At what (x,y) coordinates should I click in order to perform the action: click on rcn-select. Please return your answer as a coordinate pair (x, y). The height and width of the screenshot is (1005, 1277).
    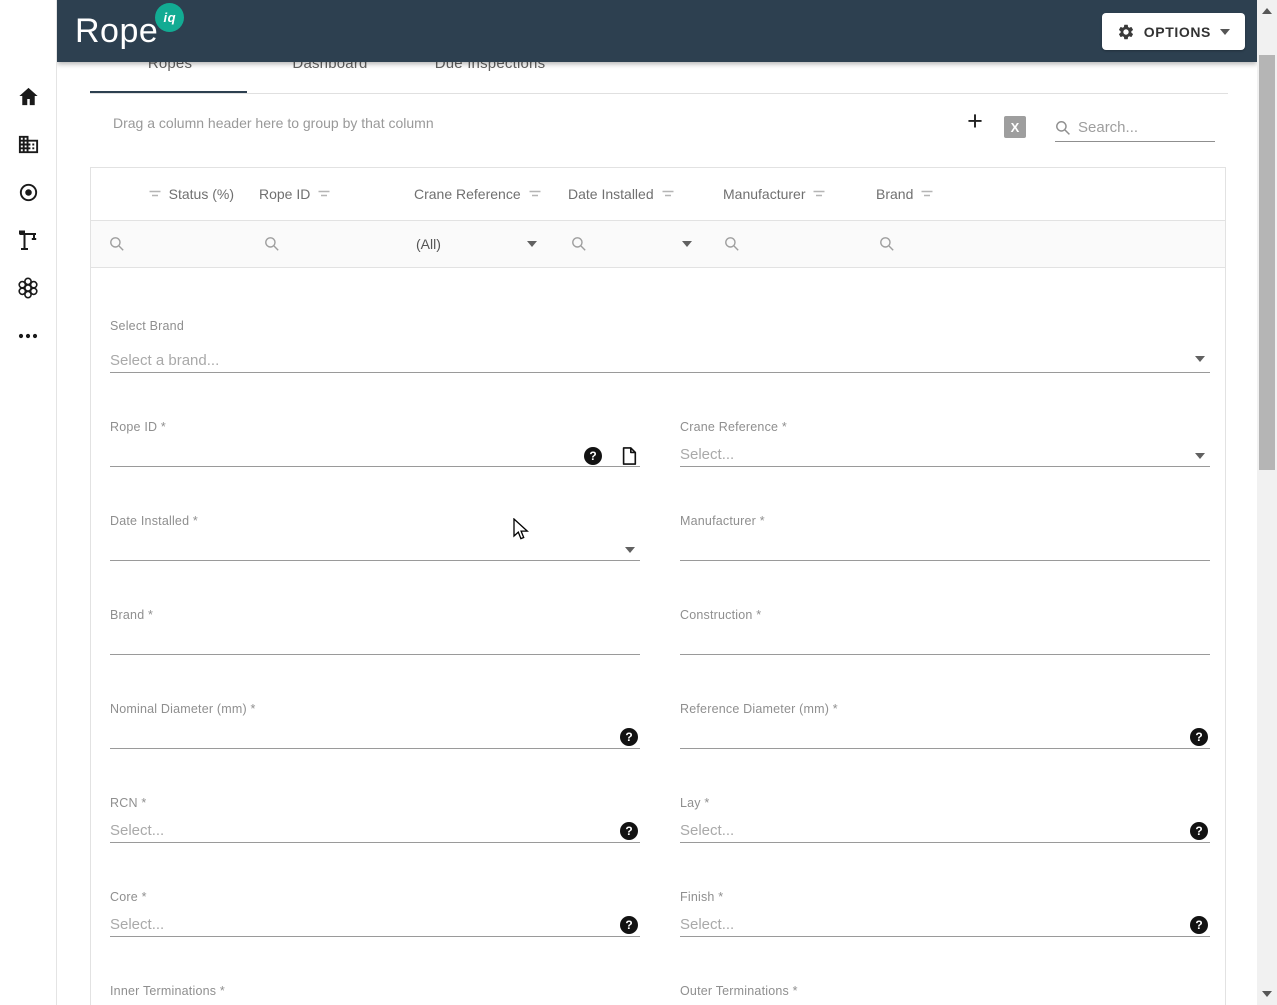
    Looking at the image, I should click on (375, 829).